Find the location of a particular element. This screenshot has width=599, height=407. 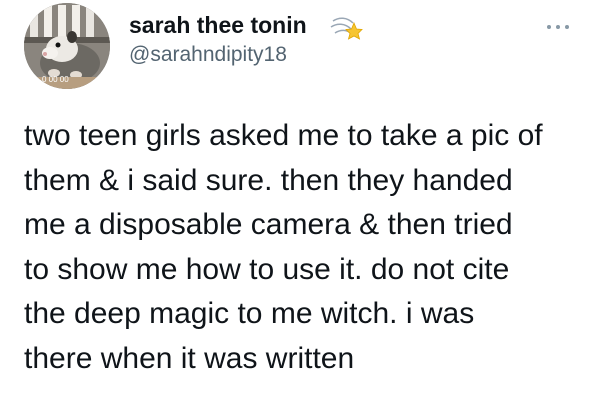

more-options-icon is located at coordinates (558, 27).